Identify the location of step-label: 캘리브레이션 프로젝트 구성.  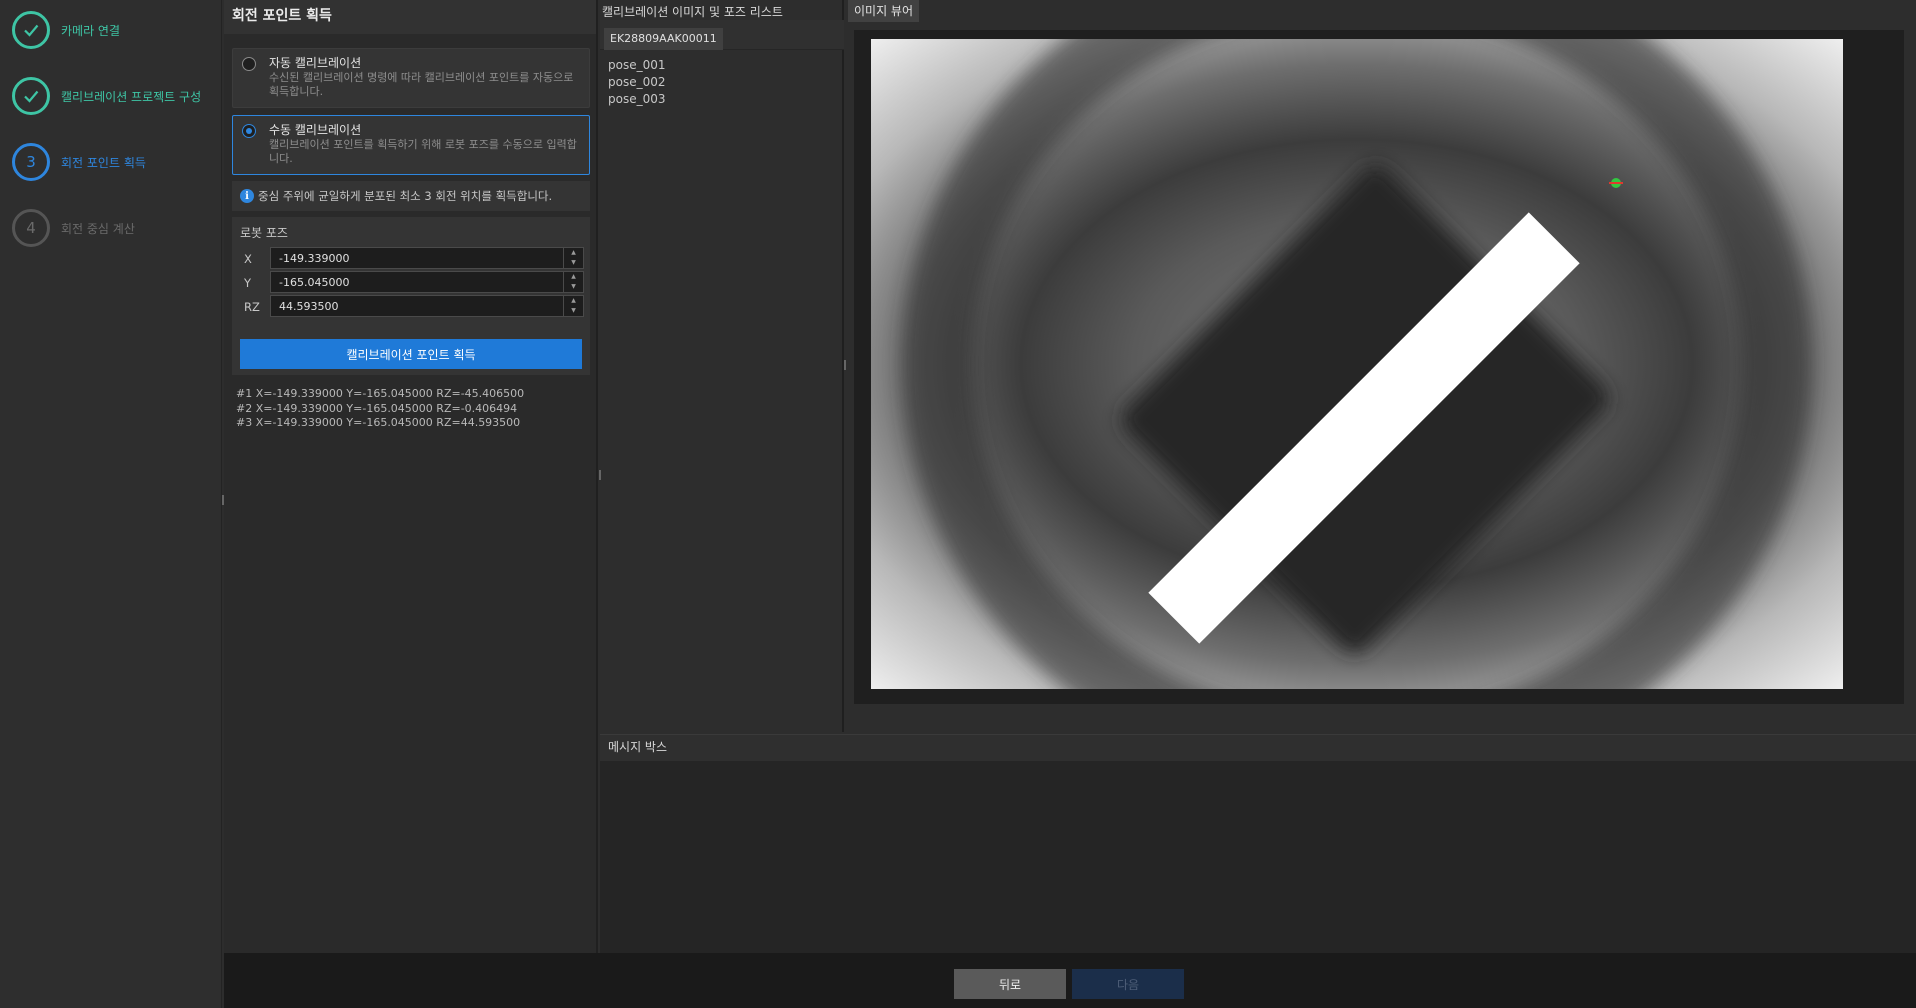
(131, 96).